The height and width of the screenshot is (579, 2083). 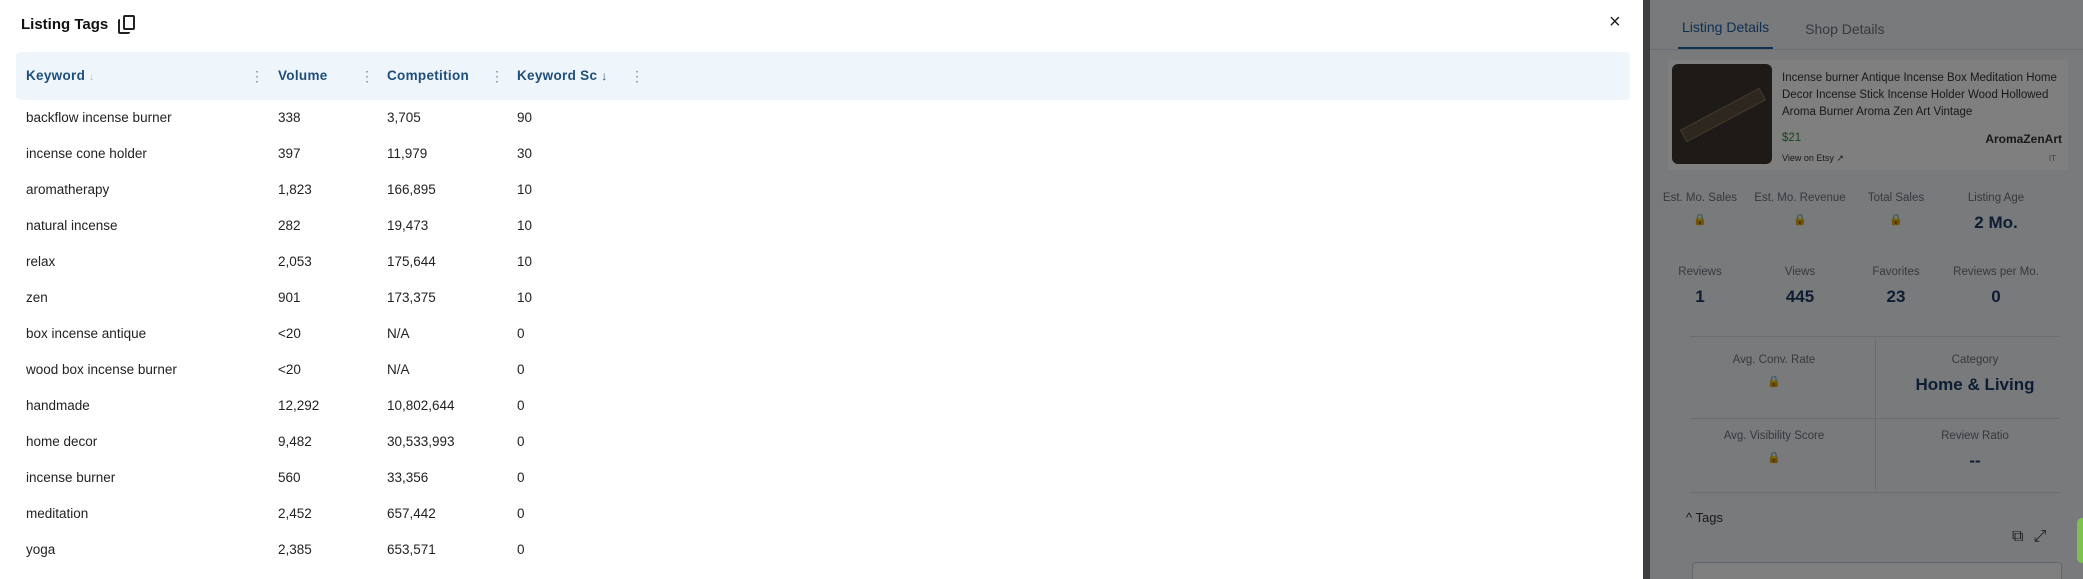 What do you see at coordinates (295, 189) in the screenshot?
I see `volume-cell: 1,823` at bounding box center [295, 189].